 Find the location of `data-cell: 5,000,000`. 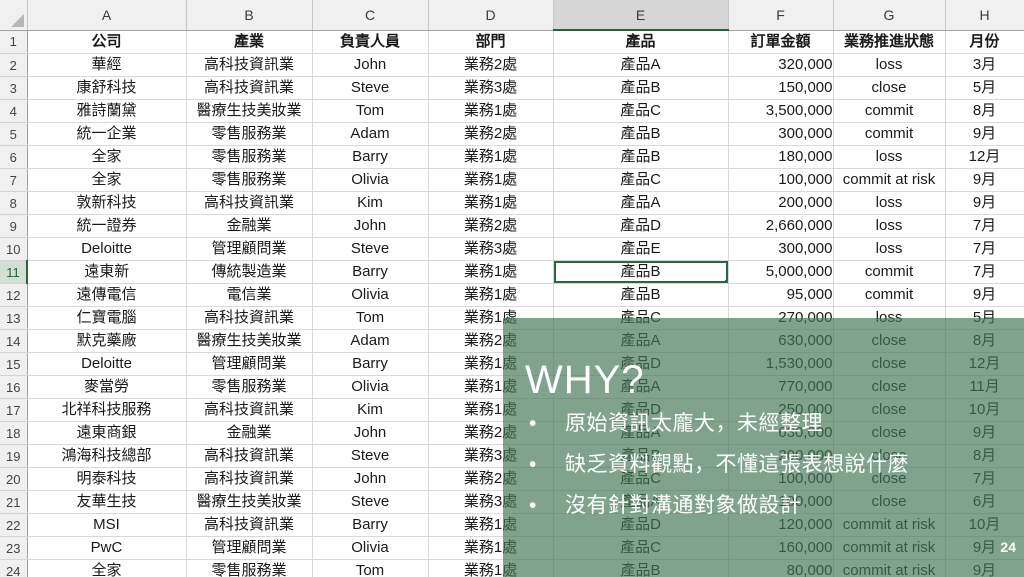

data-cell: 5,000,000 is located at coordinates (781, 272).